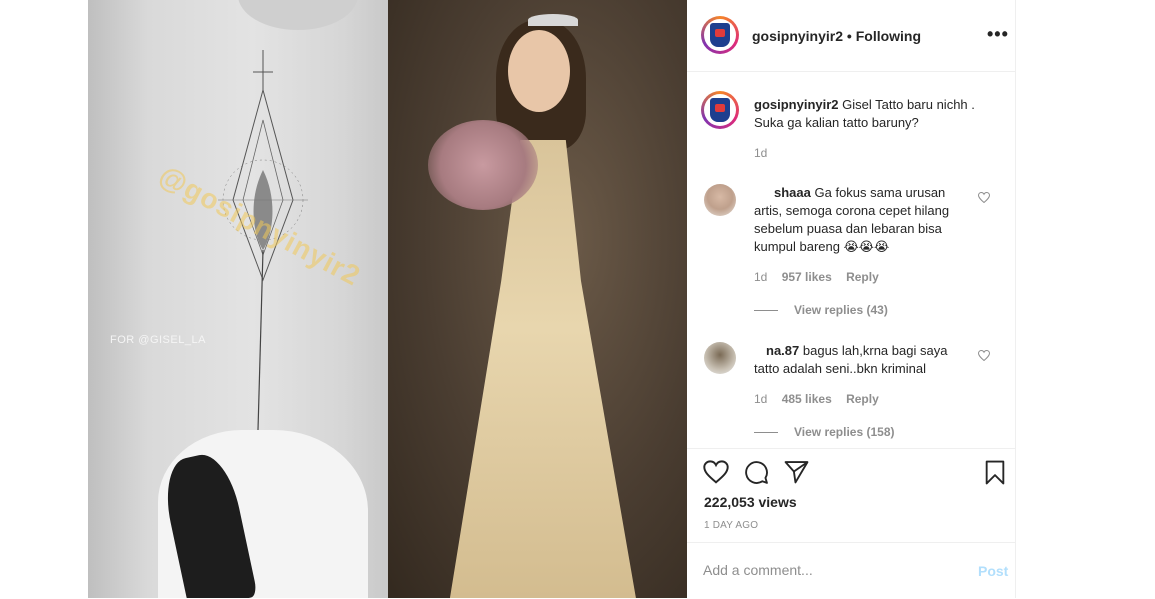  Describe the element at coordinates (797, 36) in the screenshot. I see `author-username: gosipnyinyir2` at that location.